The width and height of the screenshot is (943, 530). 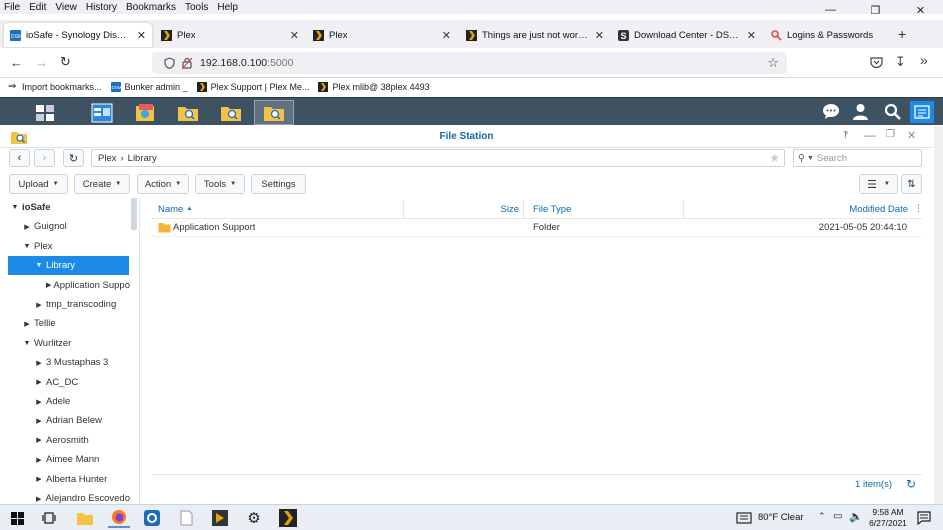 What do you see at coordinates (134, 214) in the screenshot?
I see `tree-scrollbar` at bounding box center [134, 214].